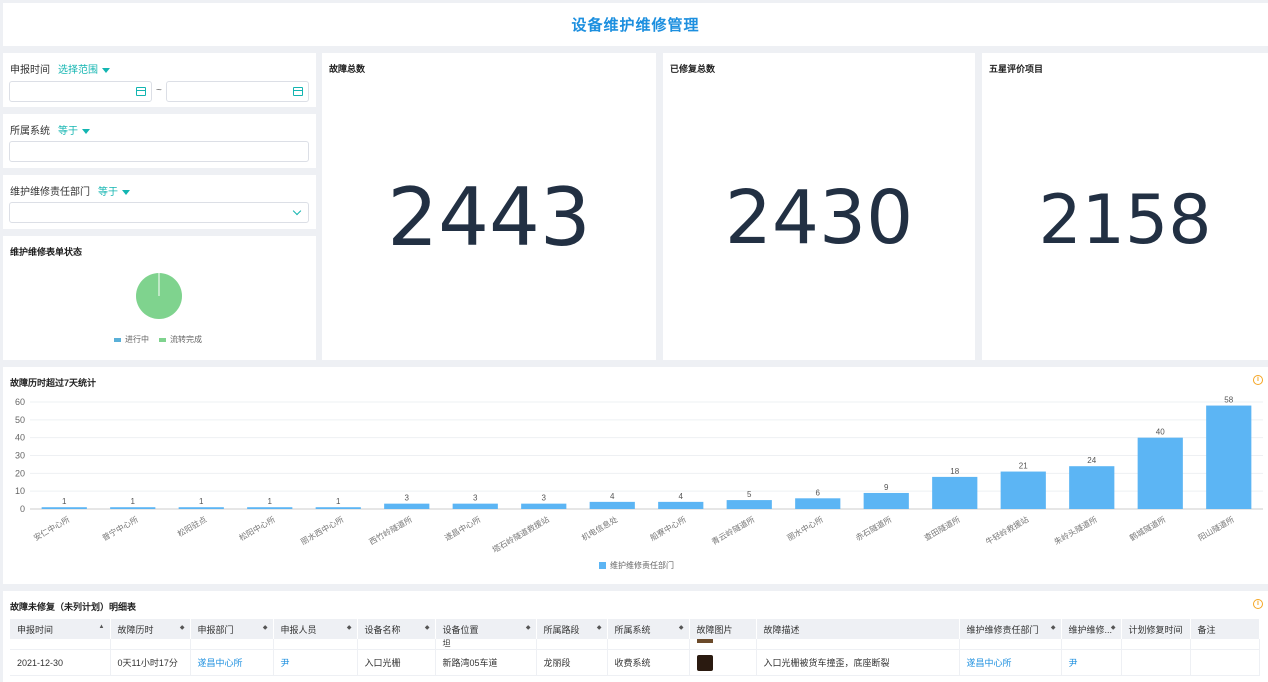 This screenshot has height=682, width=1268. What do you see at coordinates (20, 420) in the screenshot?
I see `y-tick-label: 50` at bounding box center [20, 420].